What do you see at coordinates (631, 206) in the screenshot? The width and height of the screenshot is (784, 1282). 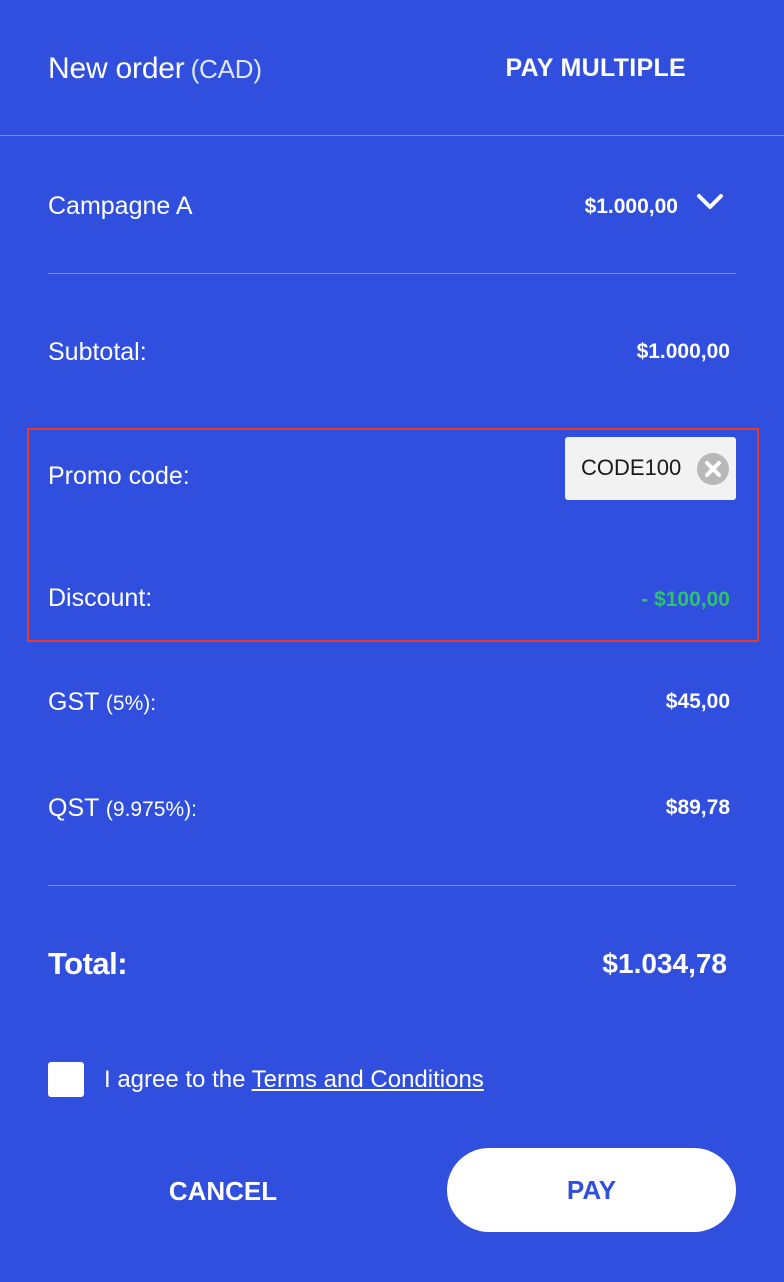 I see `campaign-amount: $1.000,00` at bounding box center [631, 206].